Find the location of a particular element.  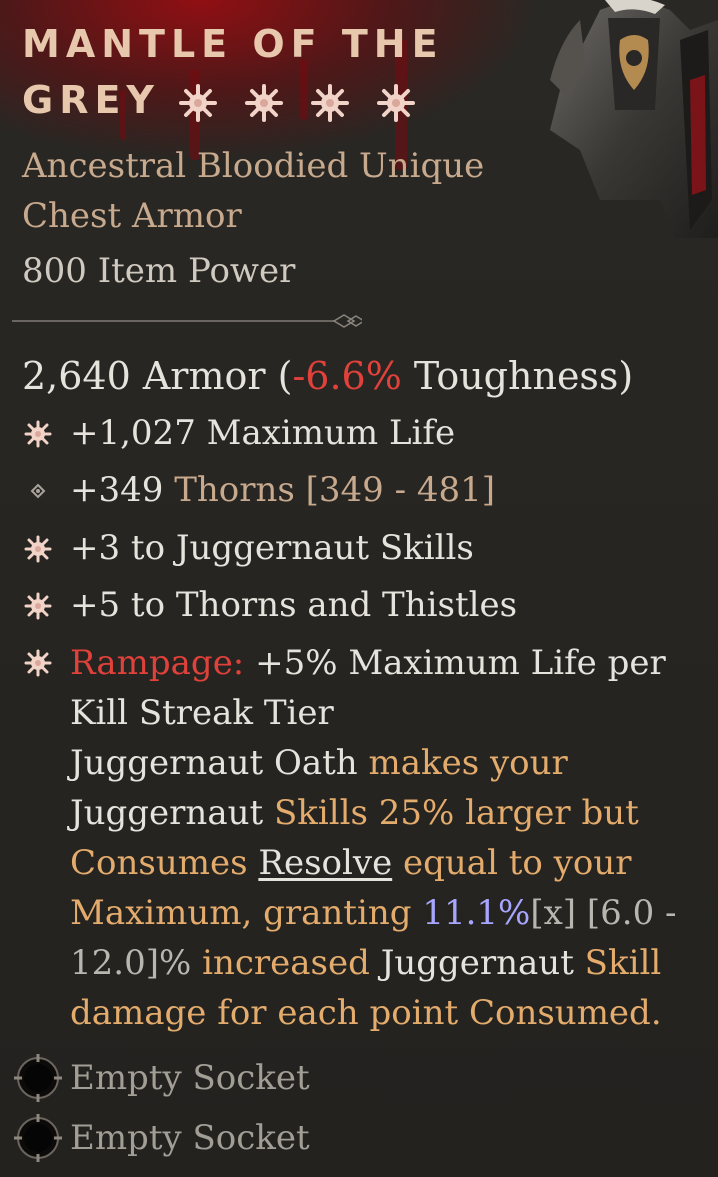

toughness-change: -6.6% is located at coordinates (347, 376).